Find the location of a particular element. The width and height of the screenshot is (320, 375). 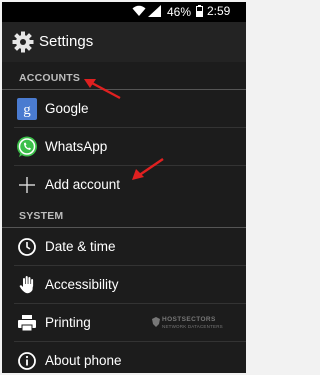

clock-hours: 2:59 is located at coordinates (219, 11).